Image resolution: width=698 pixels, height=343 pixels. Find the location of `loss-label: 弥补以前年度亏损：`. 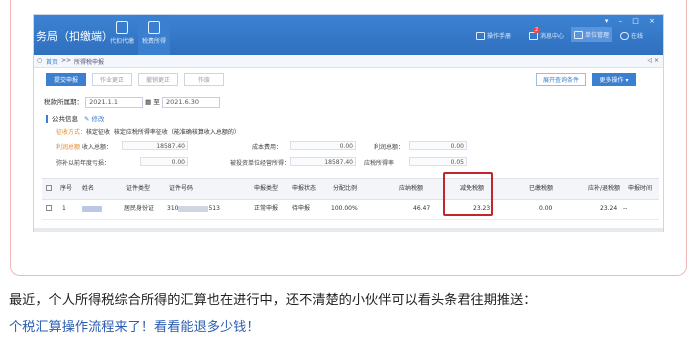

loss-label: 弥补以前年度亏损： is located at coordinates (83, 163).